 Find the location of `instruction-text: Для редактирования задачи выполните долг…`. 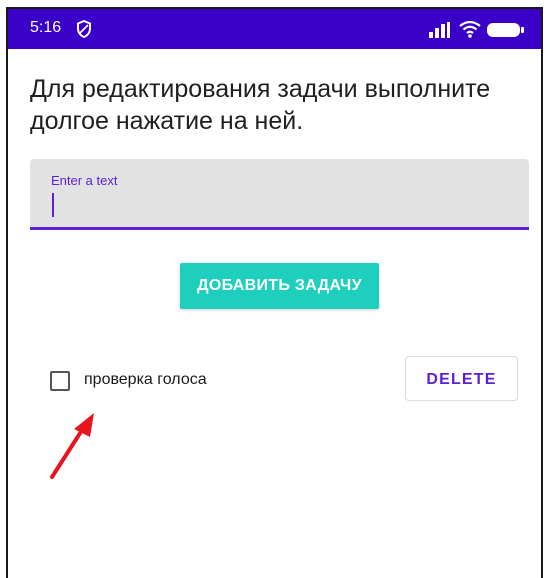

instruction-text: Для редактирования задачи выполните долг… is located at coordinates (260, 105).